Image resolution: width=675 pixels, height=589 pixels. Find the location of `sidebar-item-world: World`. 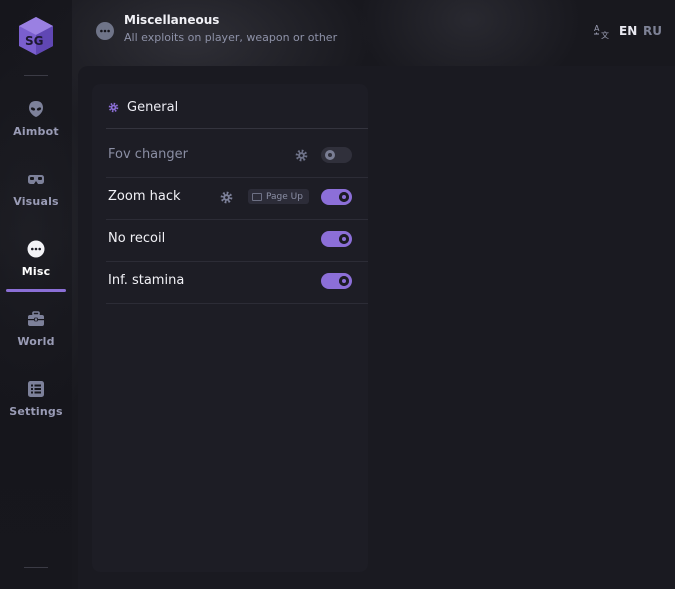

sidebar-item-world: World is located at coordinates (36, 332).